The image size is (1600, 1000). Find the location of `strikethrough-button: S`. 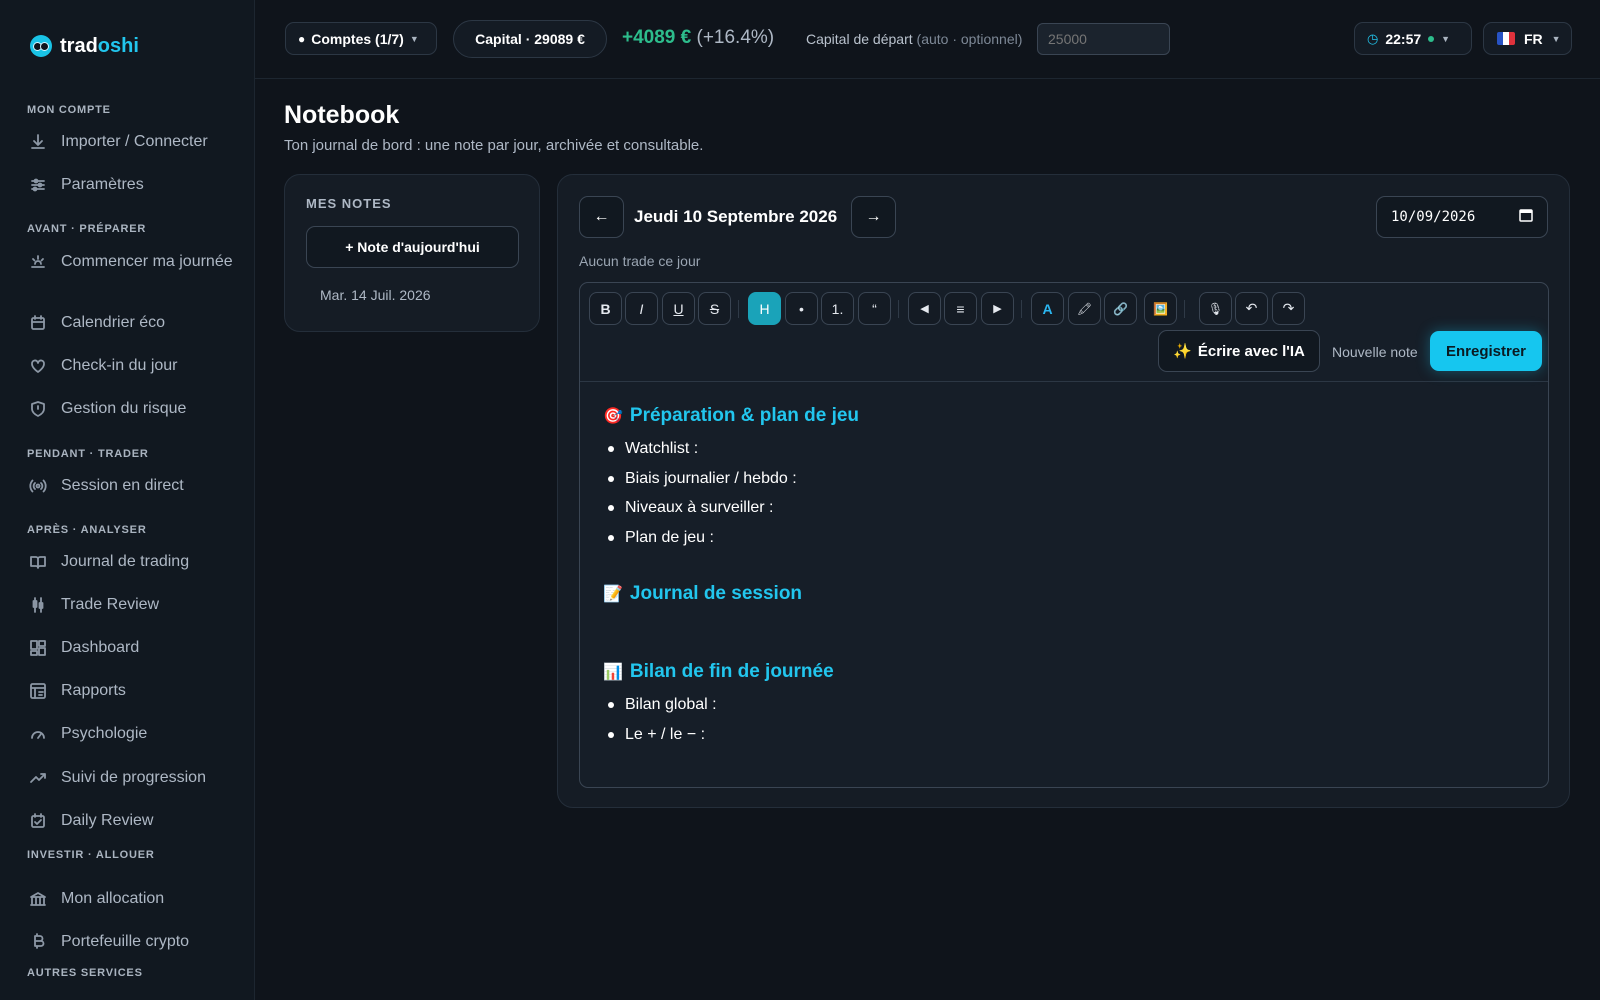

strikethrough-button: S is located at coordinates (714, 308).